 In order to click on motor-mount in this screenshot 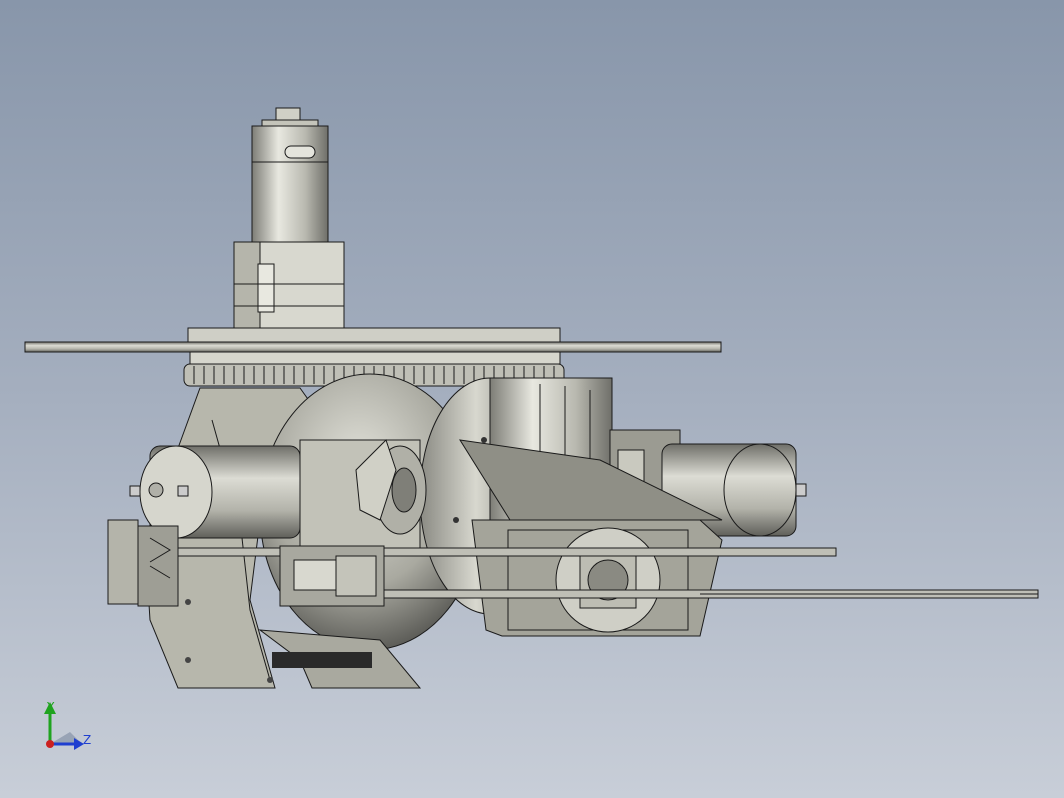, I will do `click(289, 285)`.